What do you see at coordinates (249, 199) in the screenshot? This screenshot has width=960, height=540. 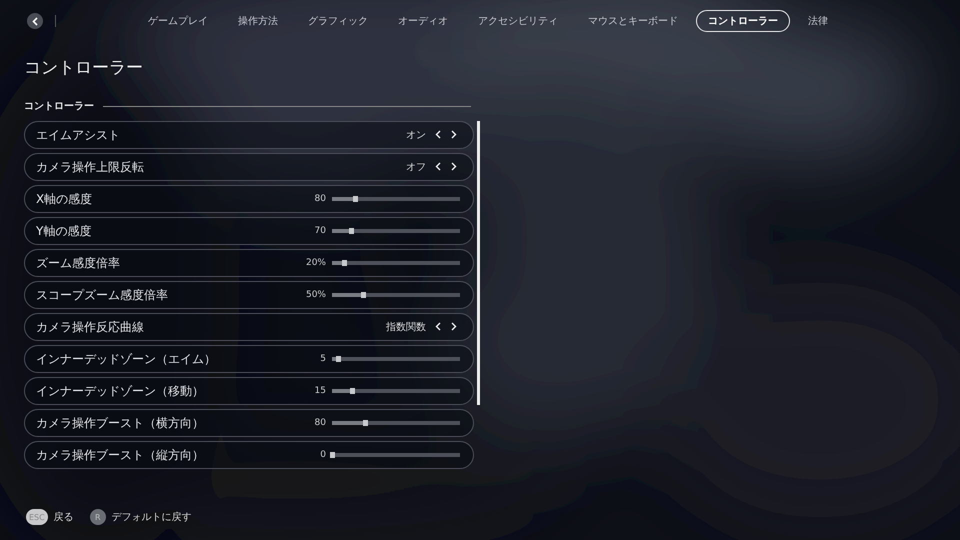 I see `setting-row: X軸の感度 80` at bounding box center [249, 199].